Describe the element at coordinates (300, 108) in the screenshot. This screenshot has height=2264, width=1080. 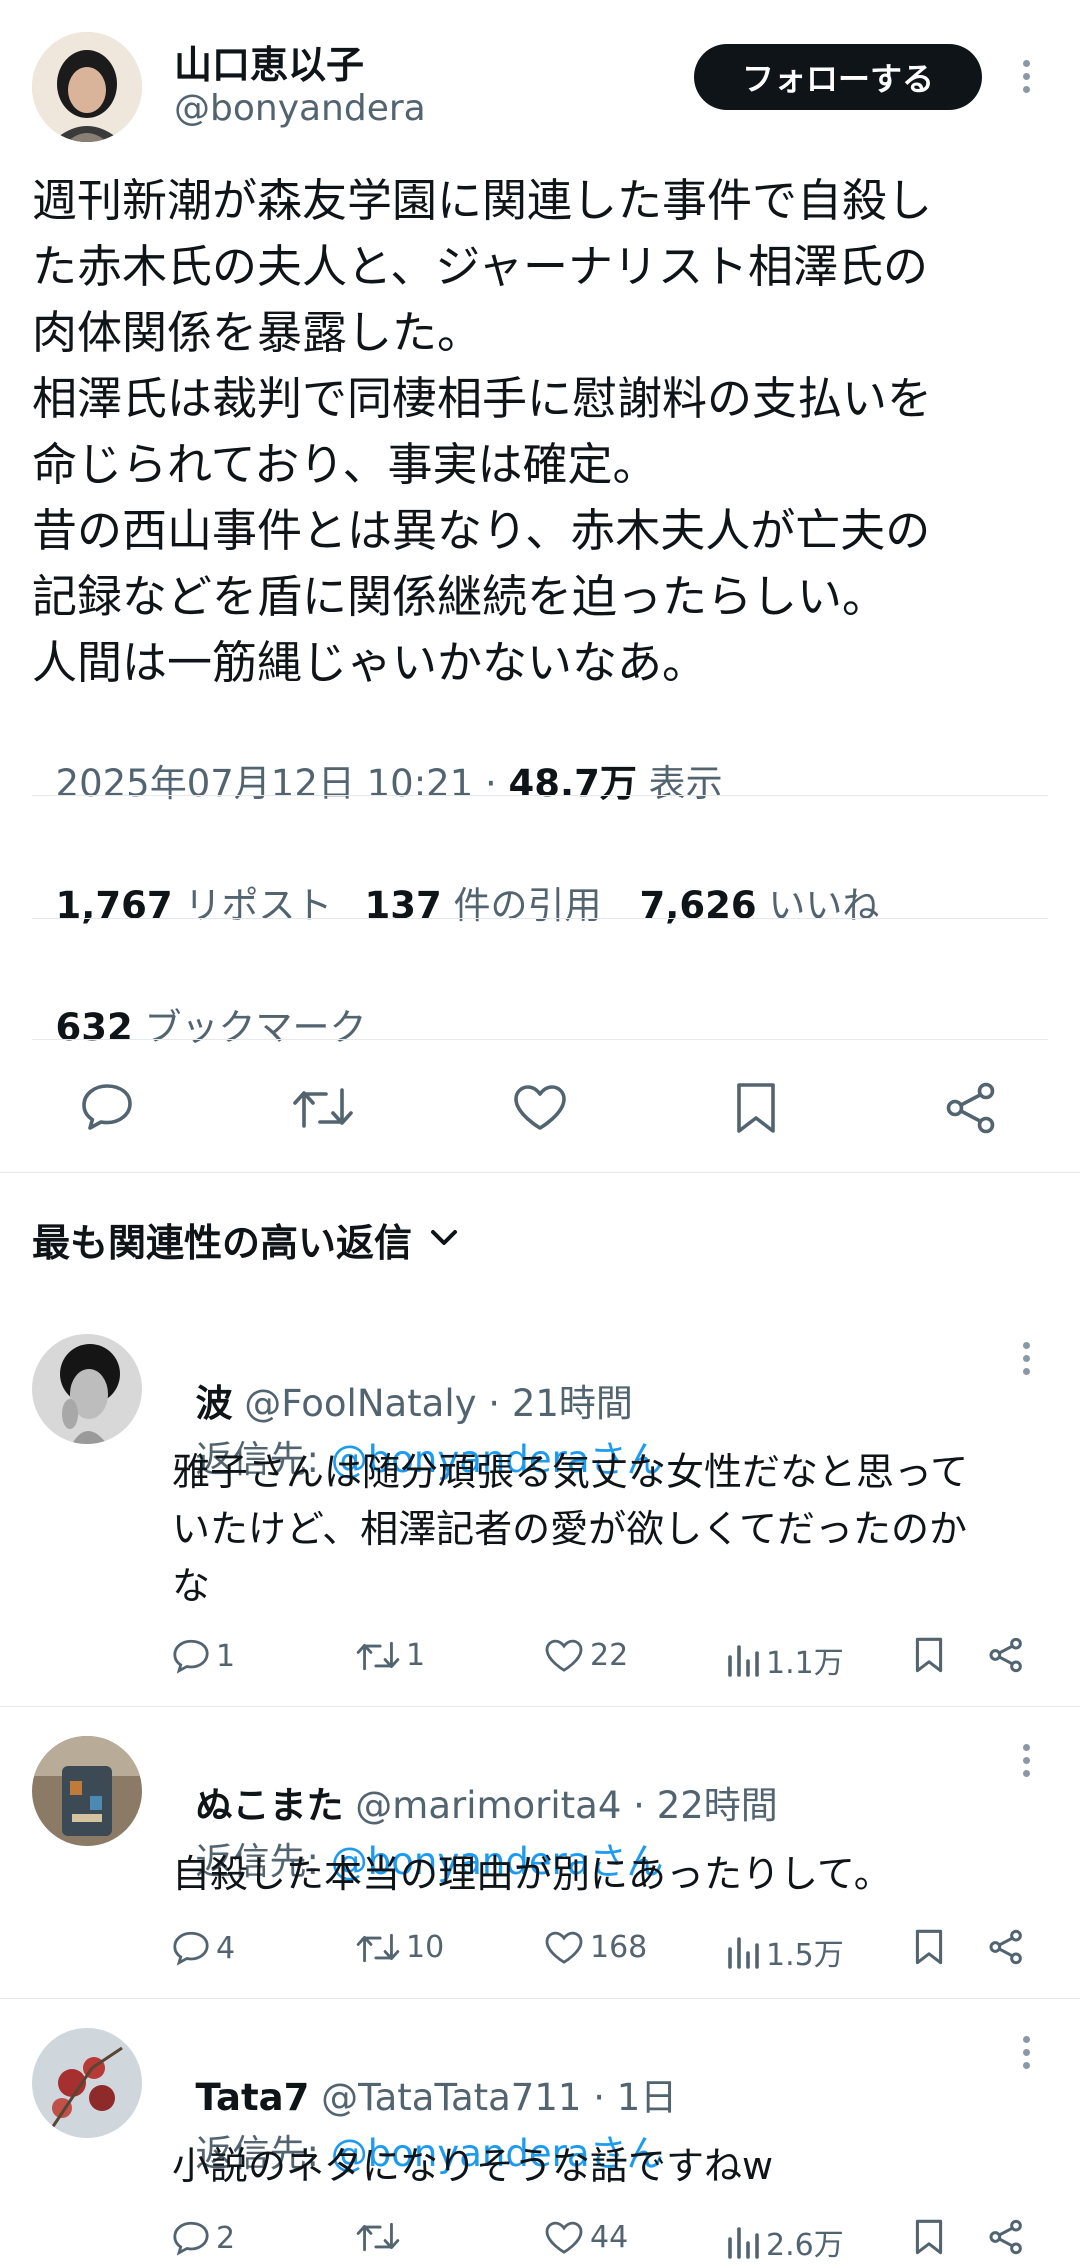
I see `author-handle: @bonyandera` at that location.